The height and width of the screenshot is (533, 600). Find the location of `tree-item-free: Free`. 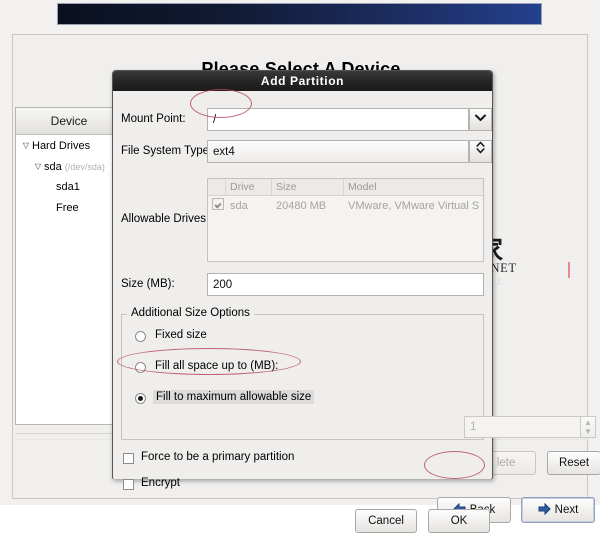

tree-item-free: Free is located at coordinates (69, 208).